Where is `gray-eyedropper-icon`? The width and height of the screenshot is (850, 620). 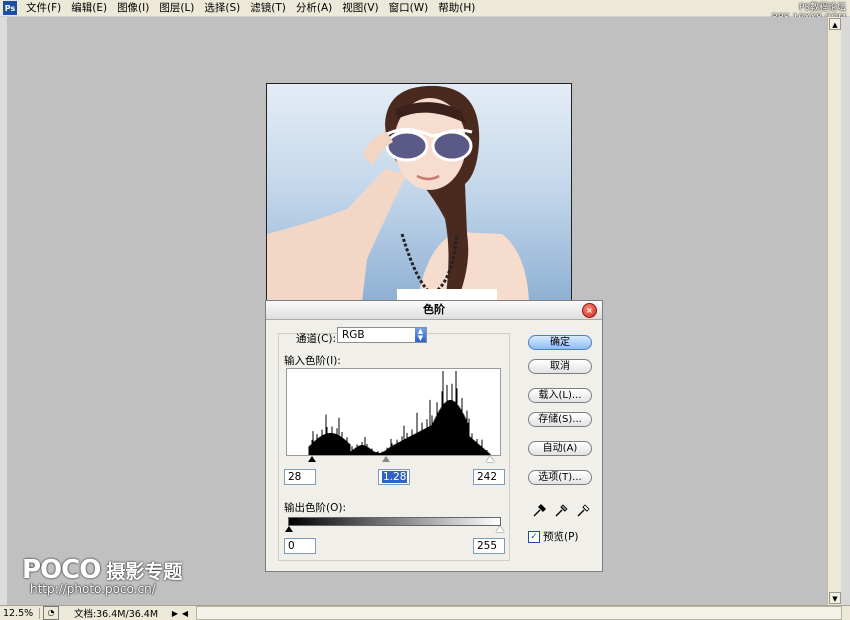
gray-eyedropper-icon is located at coordinates (561, 511).